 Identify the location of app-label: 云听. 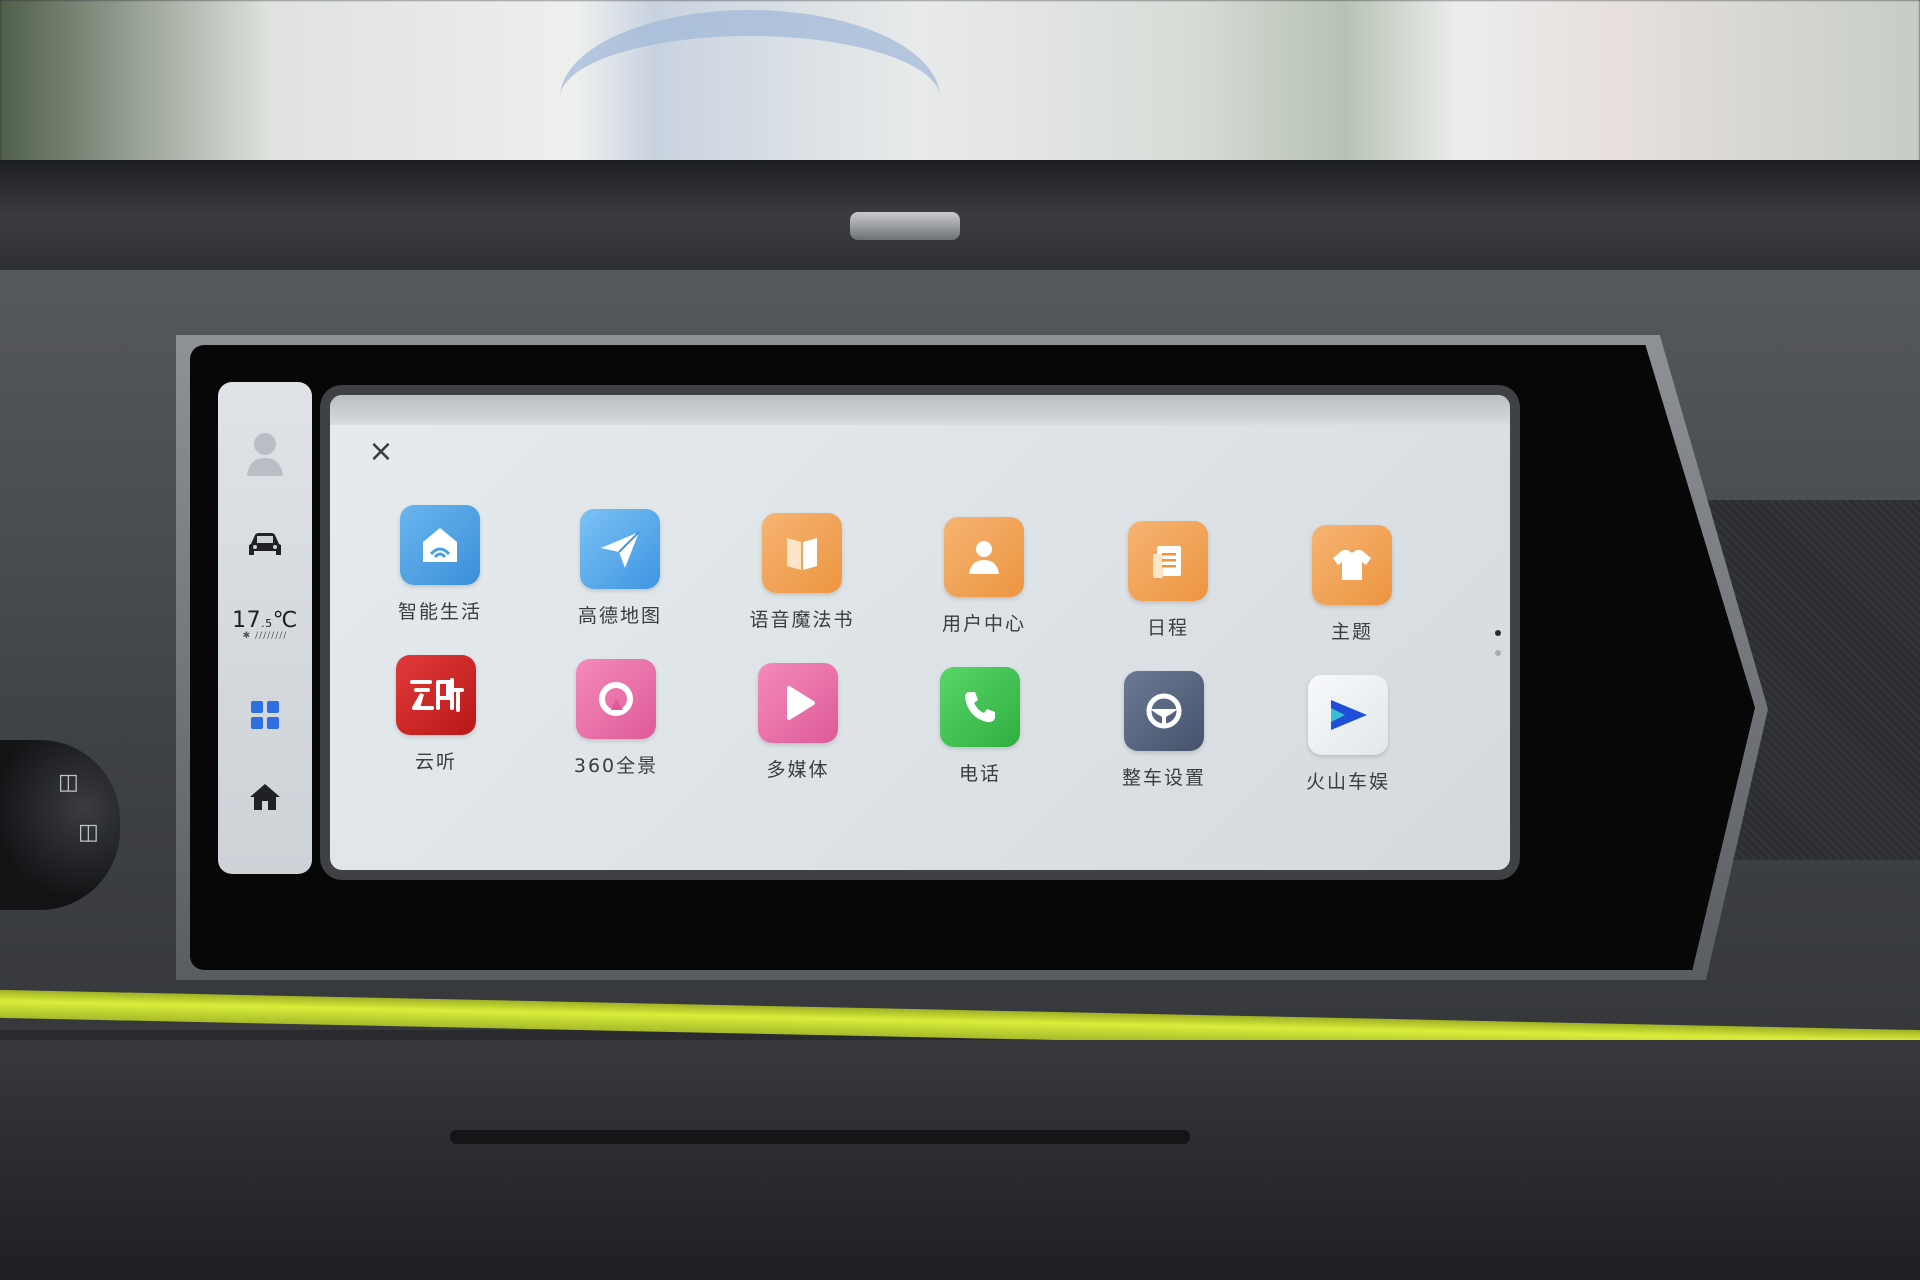
(435, 762).